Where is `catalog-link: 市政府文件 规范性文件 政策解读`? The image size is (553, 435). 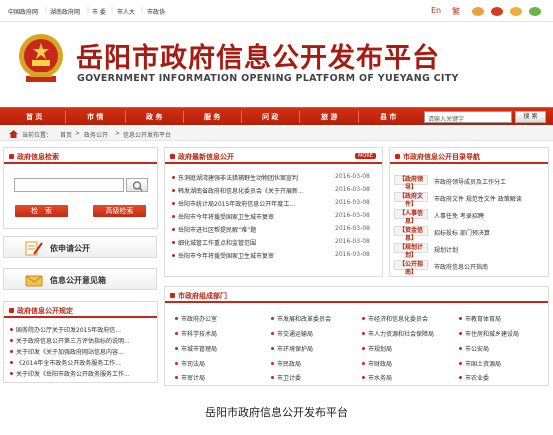
catalog-link: 市政府文件 规范性文件 政策解读 is located at coordinates (490, 198).